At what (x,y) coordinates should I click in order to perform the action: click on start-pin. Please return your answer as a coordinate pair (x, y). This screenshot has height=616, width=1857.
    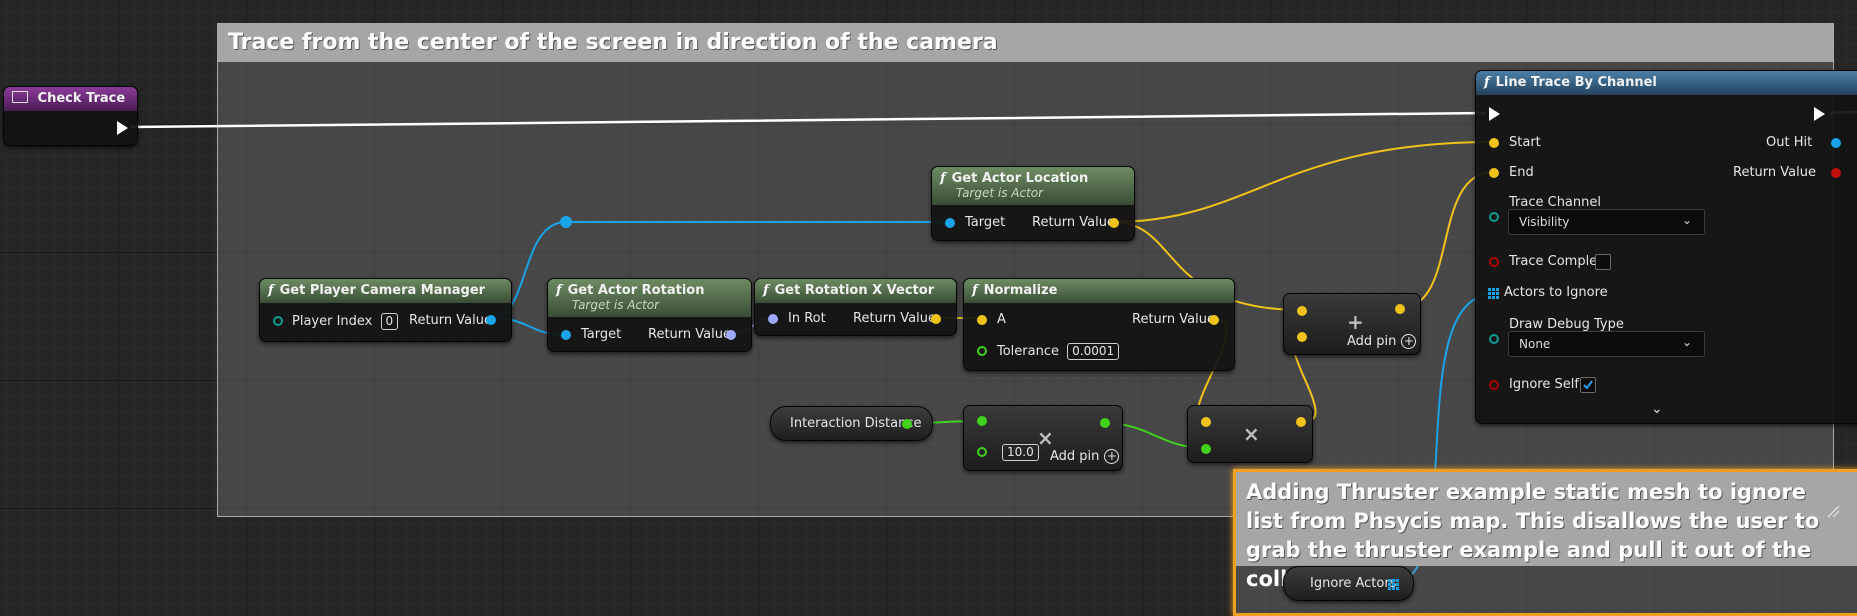
    Looking at the image, I should click on (1494, 143).